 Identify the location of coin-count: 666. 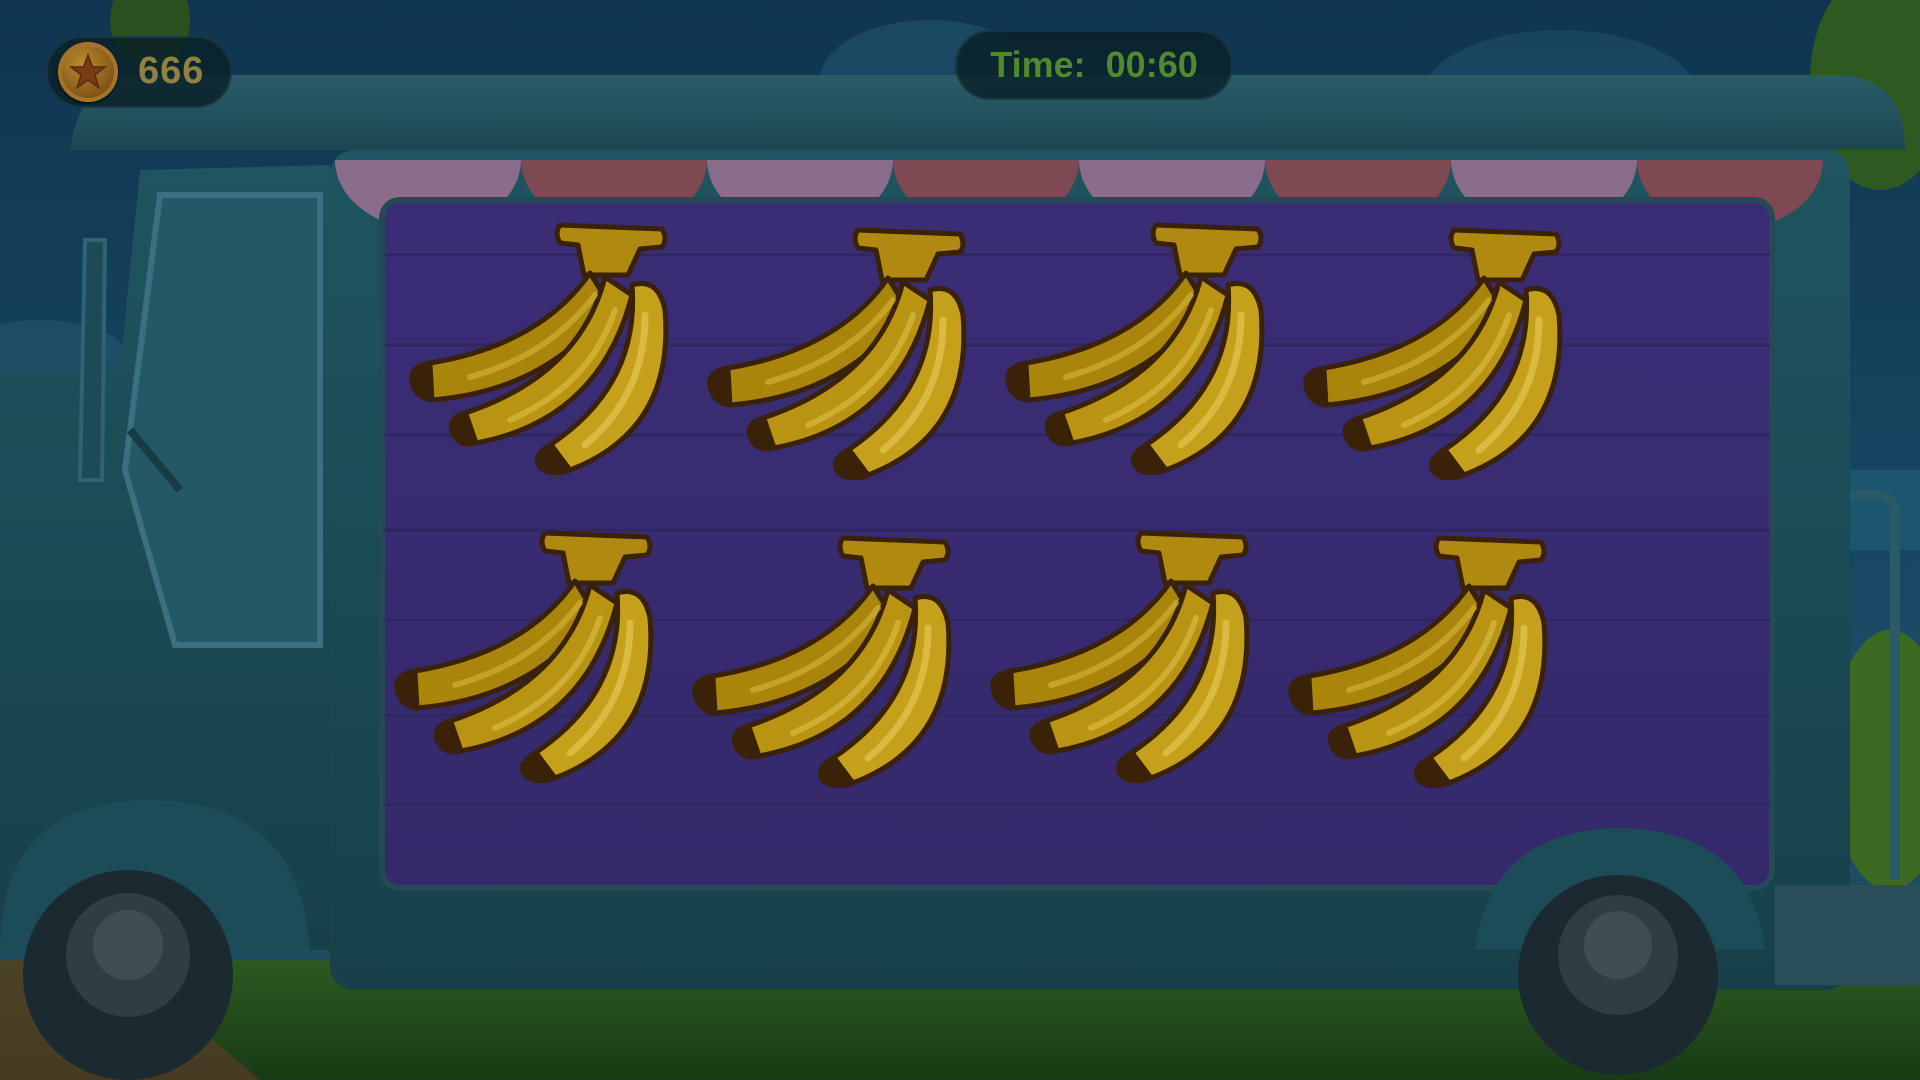
(171, 71).